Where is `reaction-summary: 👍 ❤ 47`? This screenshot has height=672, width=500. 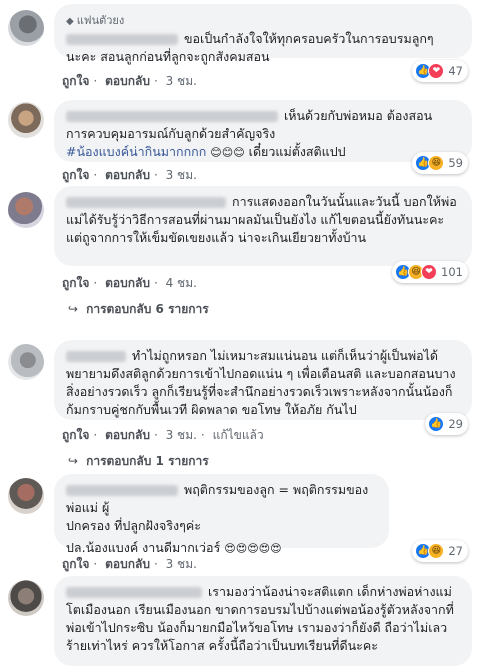
reaction-summary: 👍 ❤ 47 is located at coordinates (440, 71).